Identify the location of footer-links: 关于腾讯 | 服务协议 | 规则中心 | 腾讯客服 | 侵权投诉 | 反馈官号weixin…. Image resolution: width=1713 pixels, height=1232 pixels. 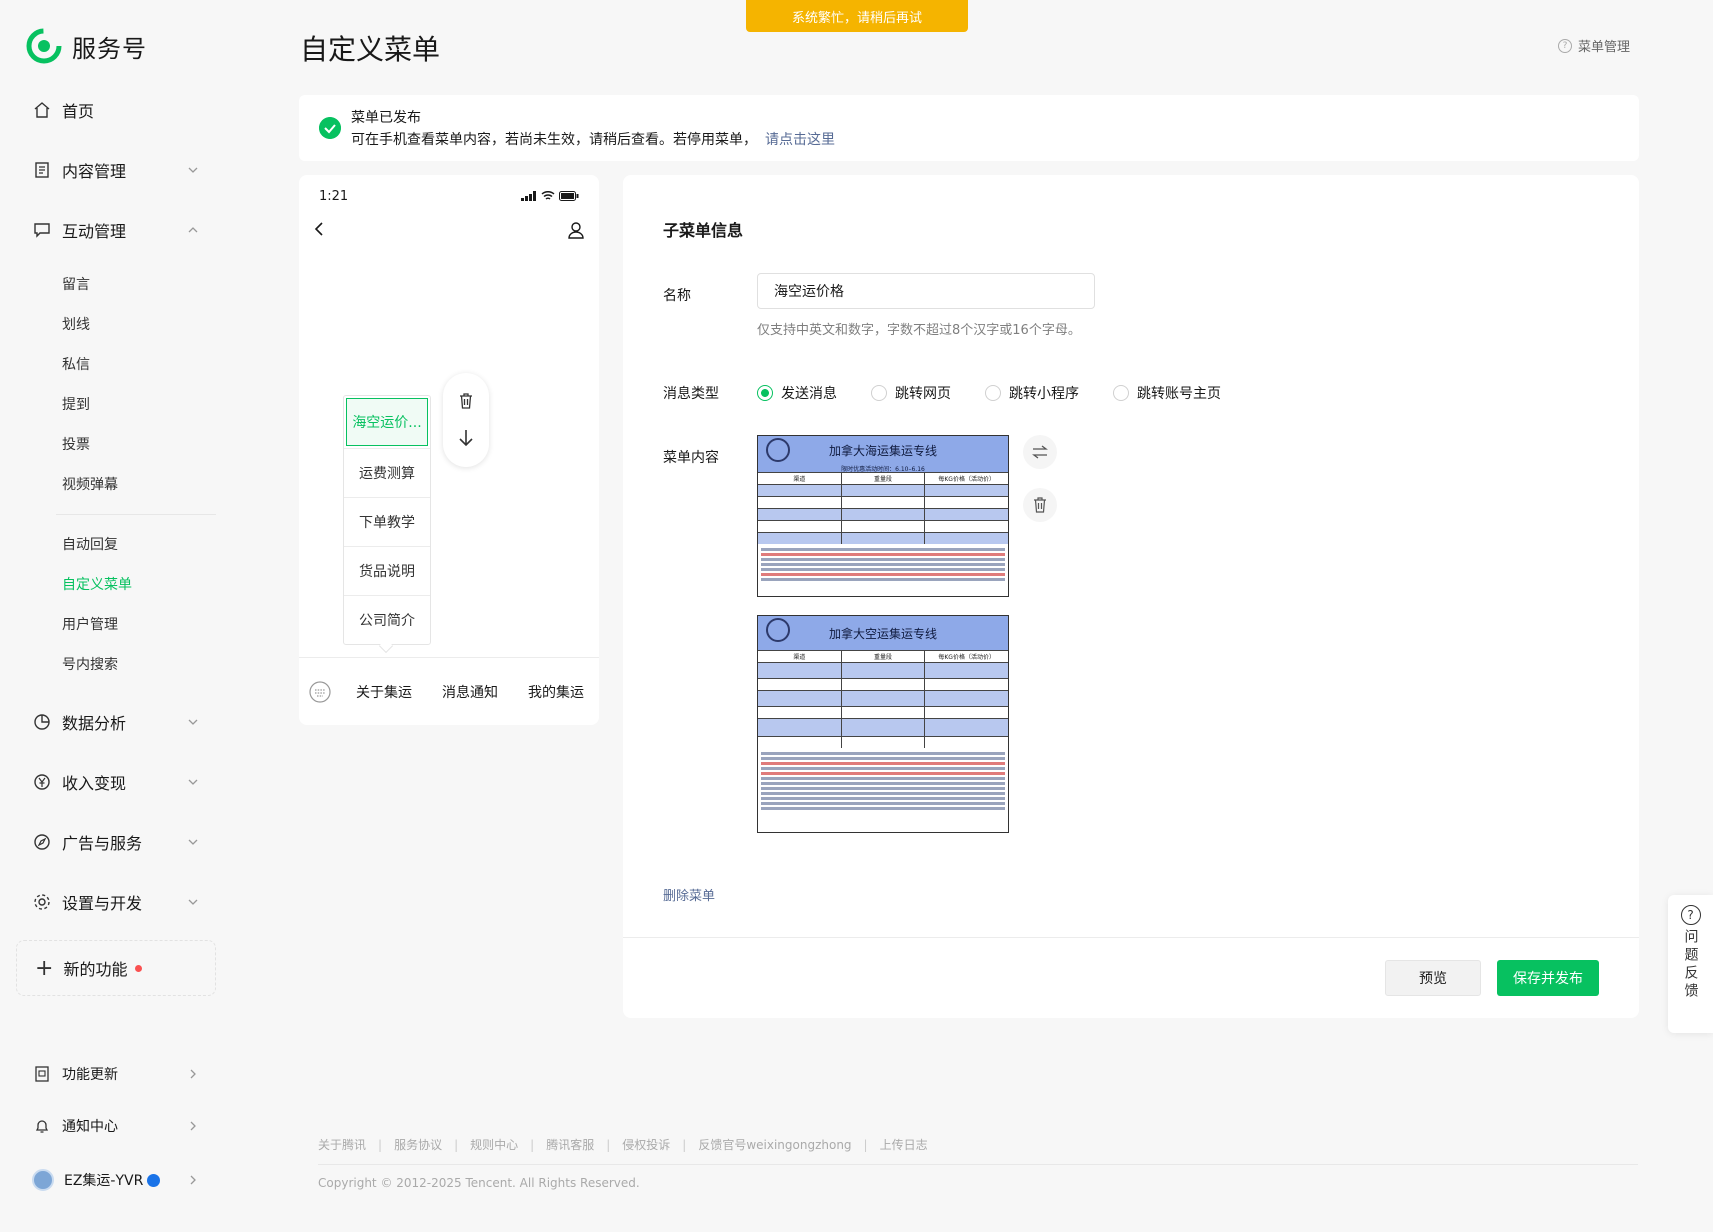
(623, 1144).